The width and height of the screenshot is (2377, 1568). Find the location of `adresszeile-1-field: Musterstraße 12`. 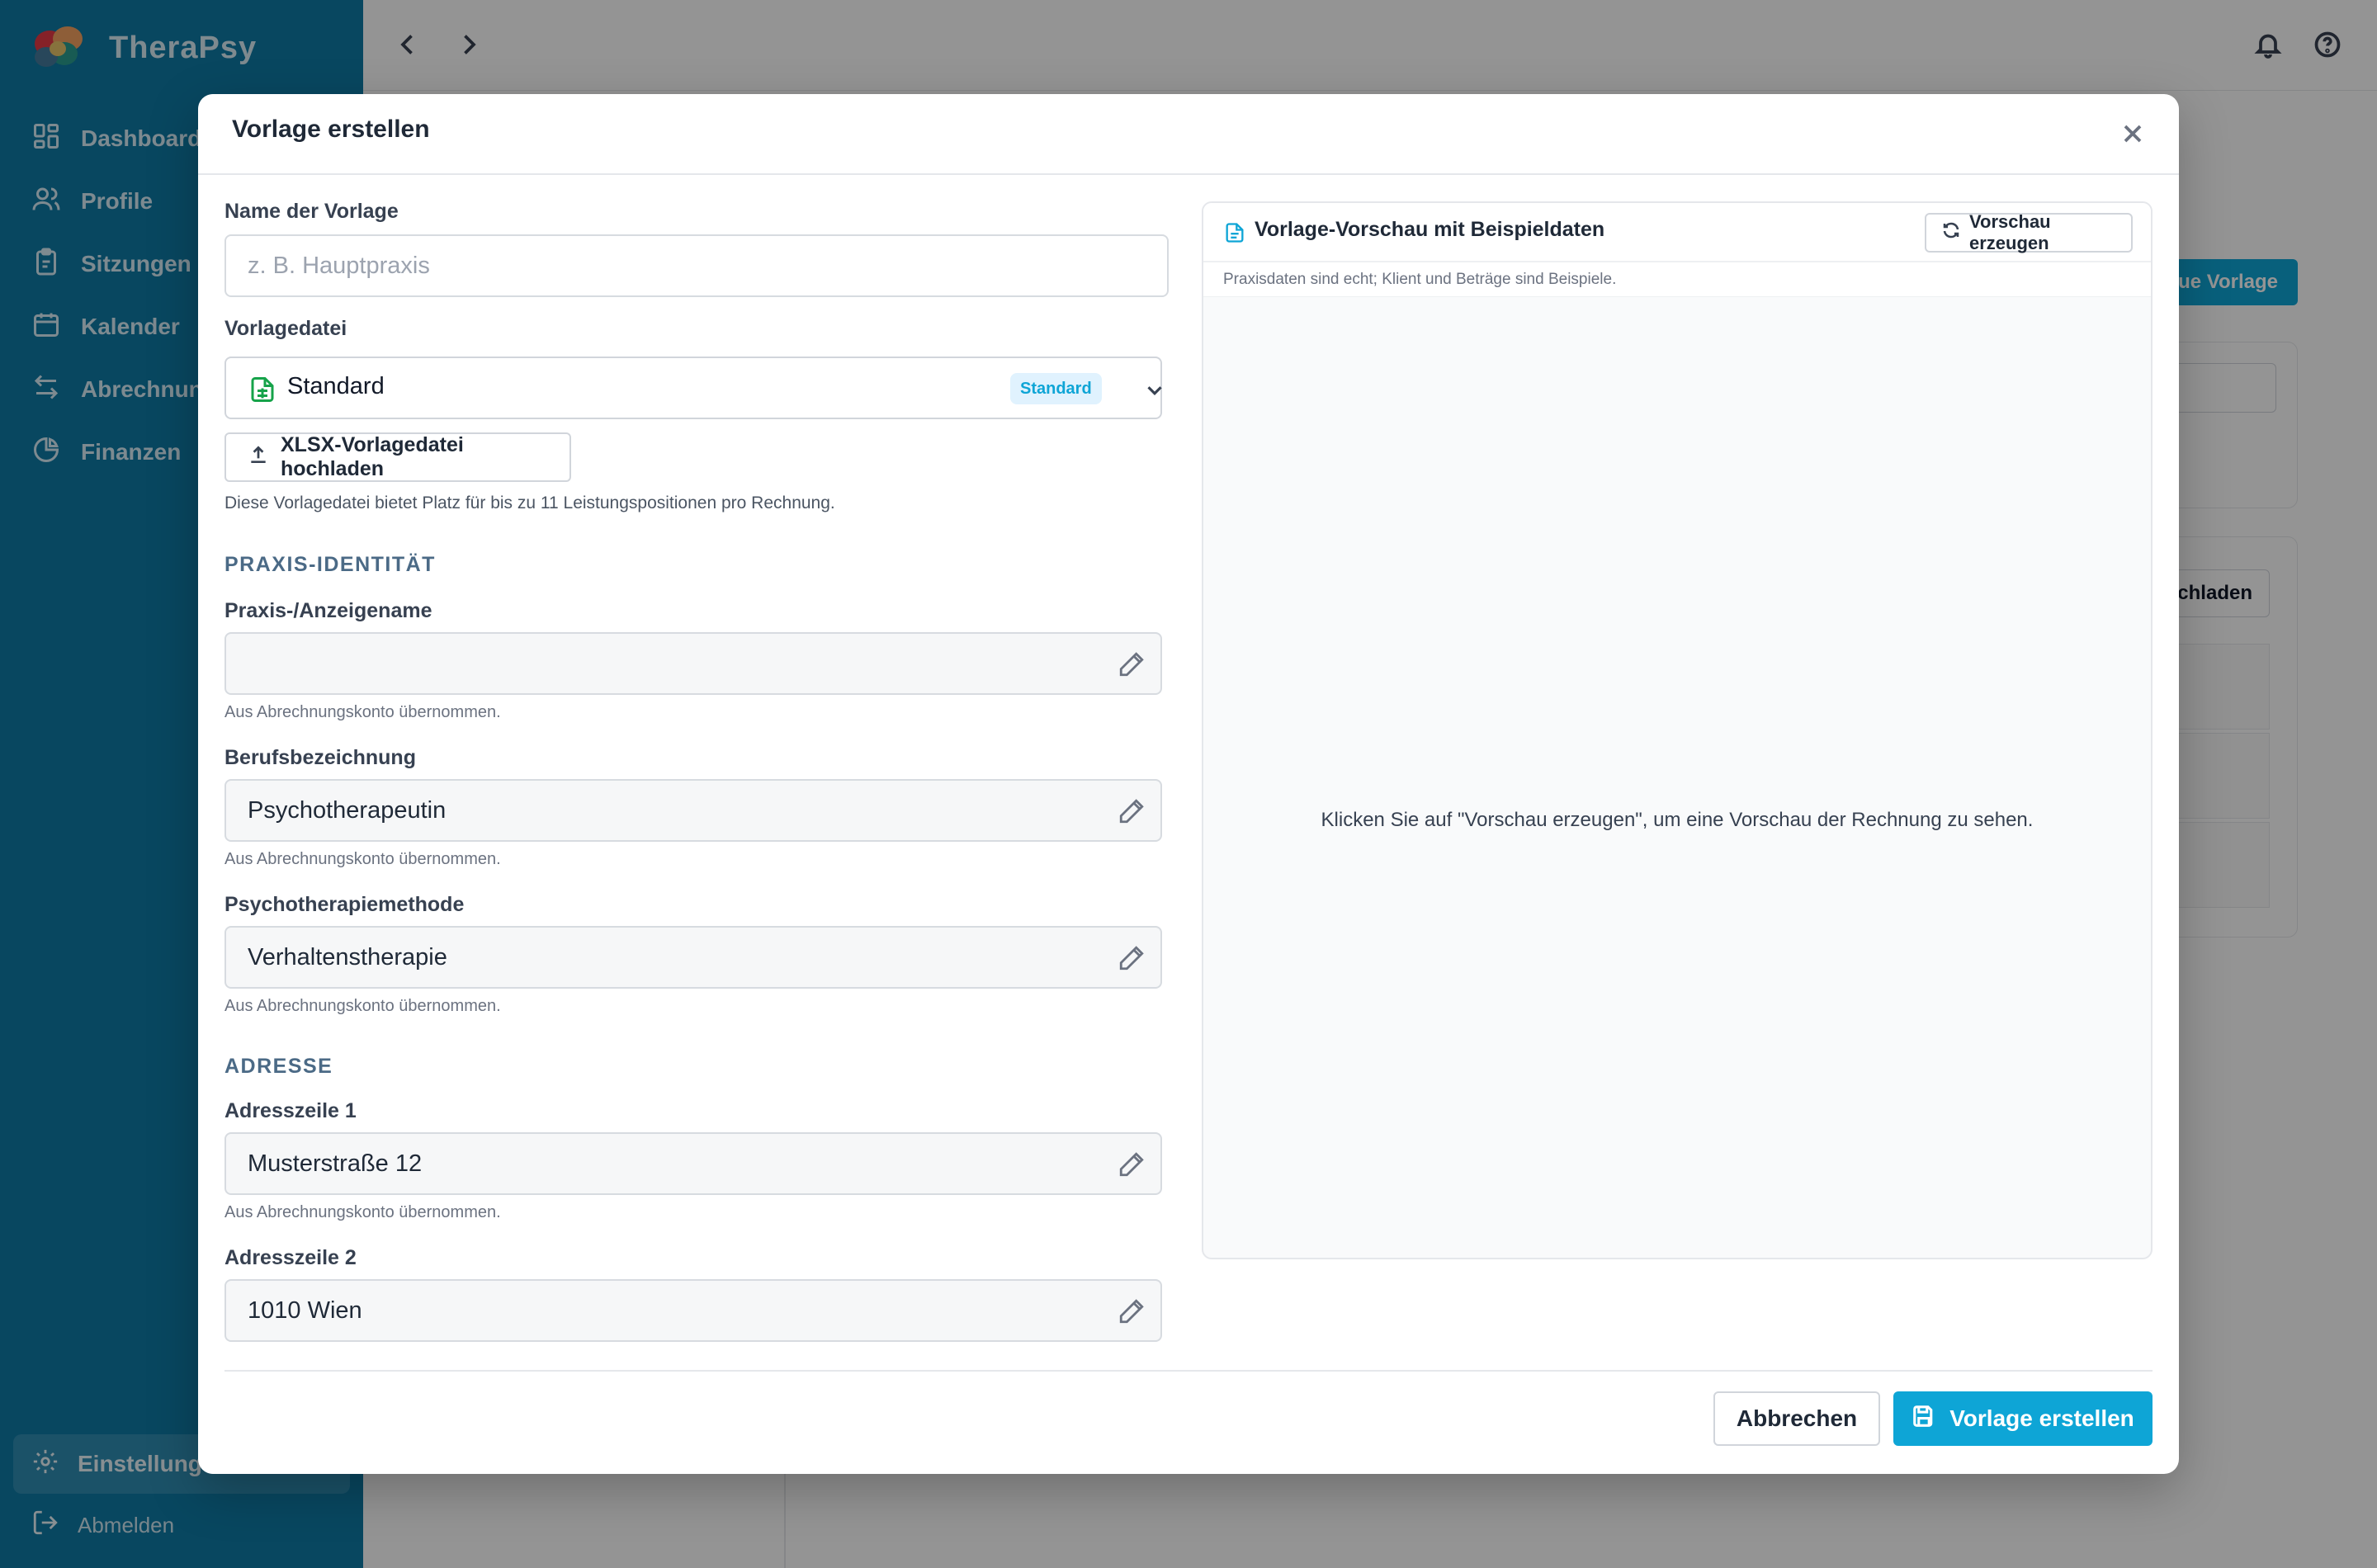

adresszeile-1-field: Musterstraße 12 is located at coordinates (693, 1163).